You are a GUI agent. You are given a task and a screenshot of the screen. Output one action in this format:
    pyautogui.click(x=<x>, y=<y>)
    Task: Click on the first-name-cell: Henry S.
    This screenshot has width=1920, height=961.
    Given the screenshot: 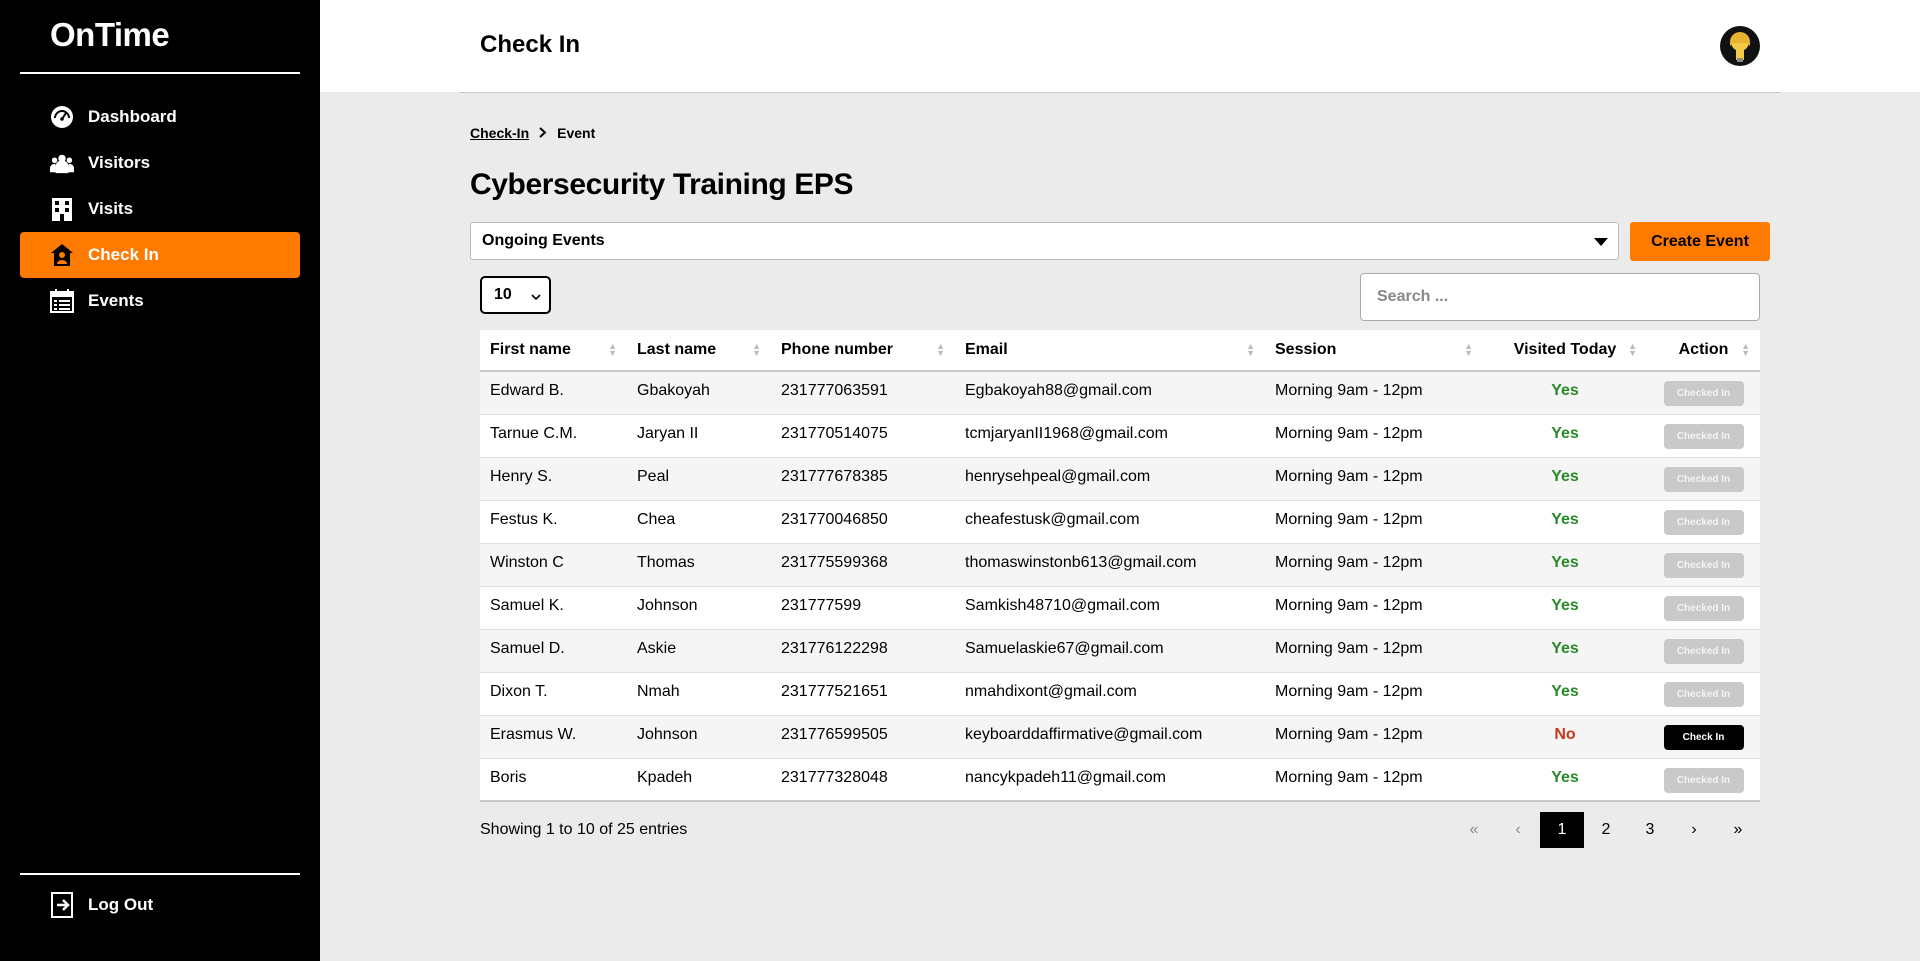 What is the action you would take?
    pyautogui.click(x=521, y=476)
    